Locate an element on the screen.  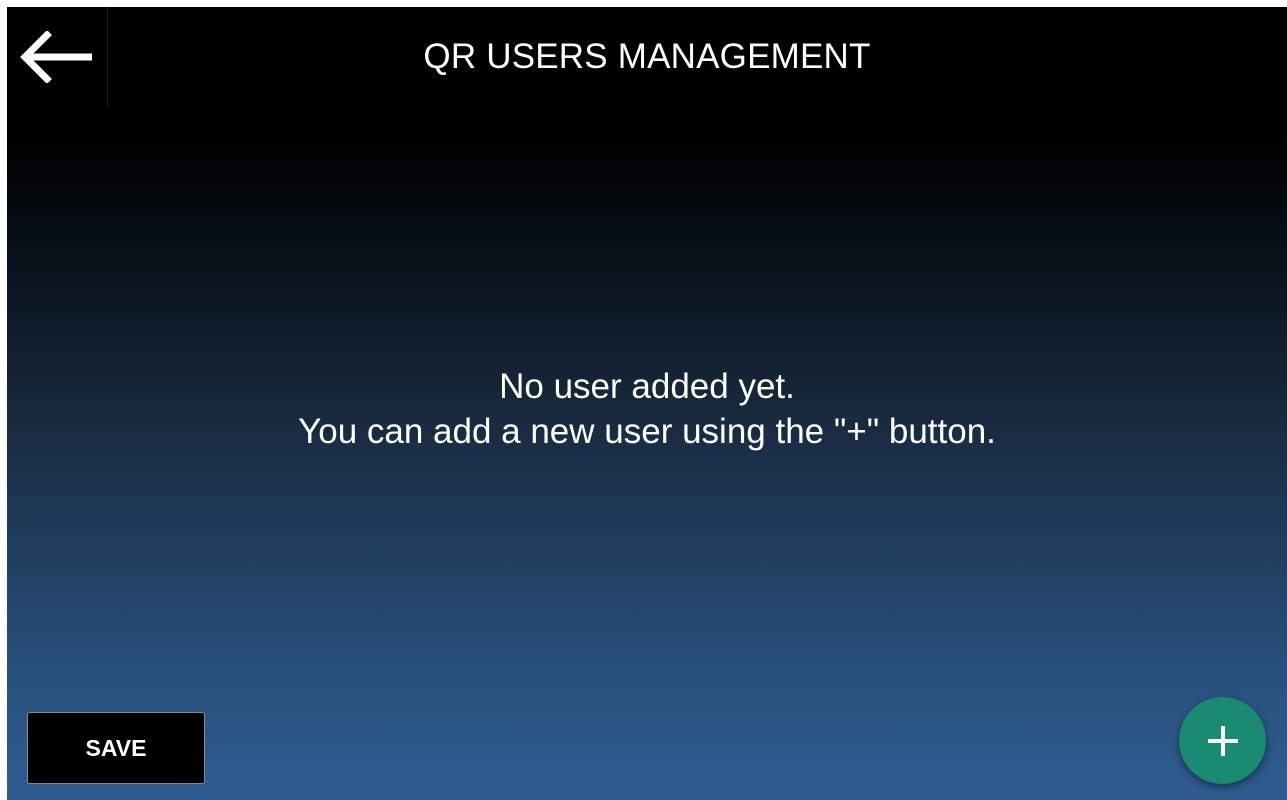
back-button is located at coordinates (57, 57).